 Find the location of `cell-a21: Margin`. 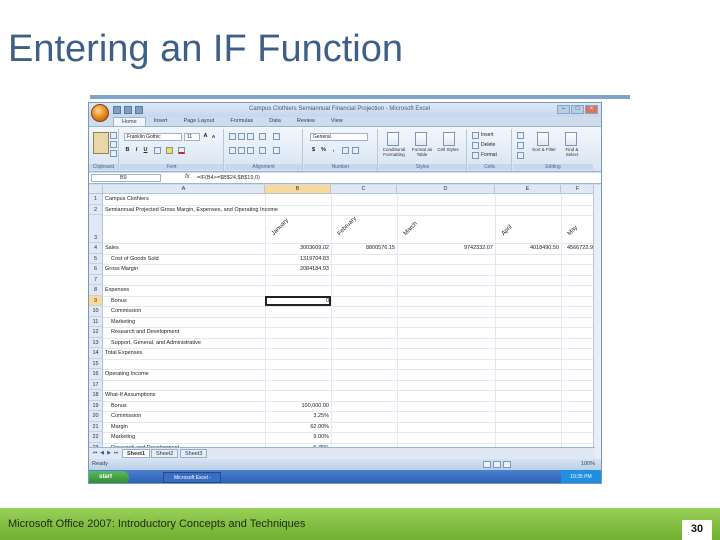

cell-a21: Margin is located at coordinates (119, 427).